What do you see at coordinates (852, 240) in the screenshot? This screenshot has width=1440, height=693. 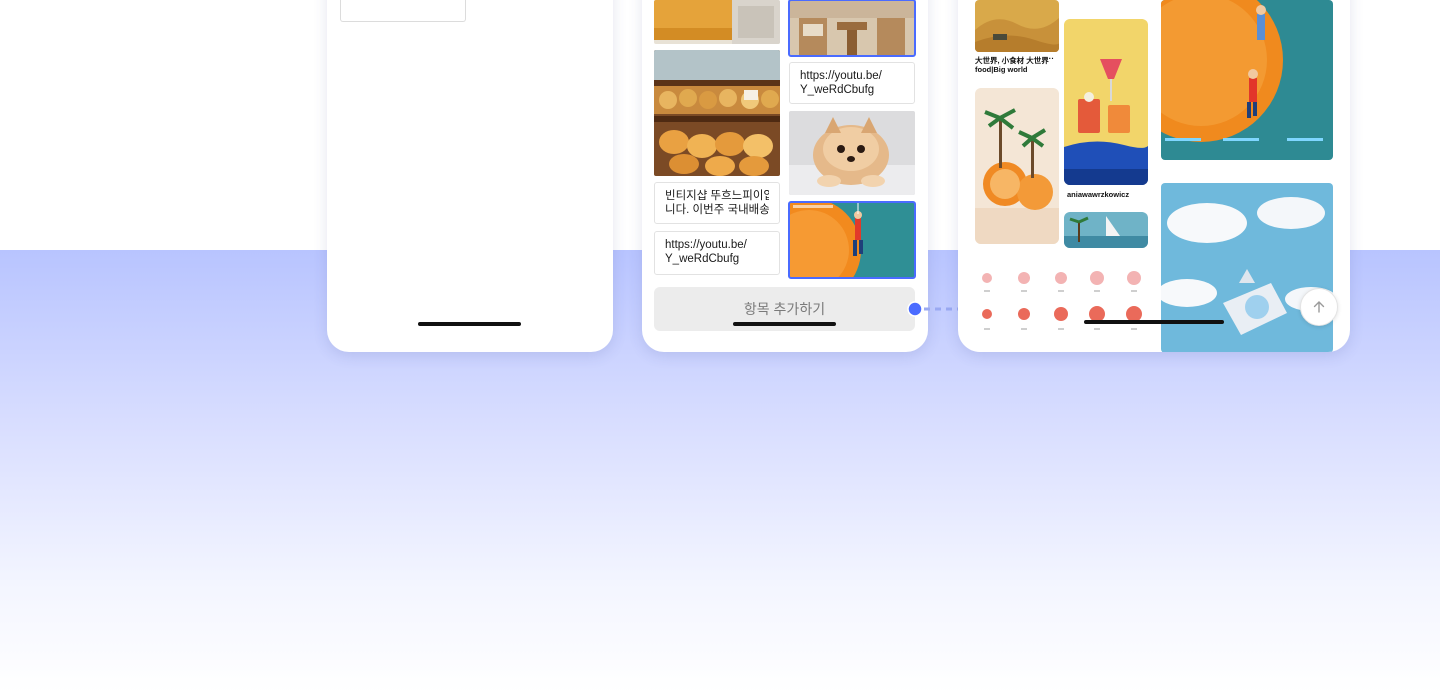 I see `image-tile-orange-climber` at bounding box center [852, 240].